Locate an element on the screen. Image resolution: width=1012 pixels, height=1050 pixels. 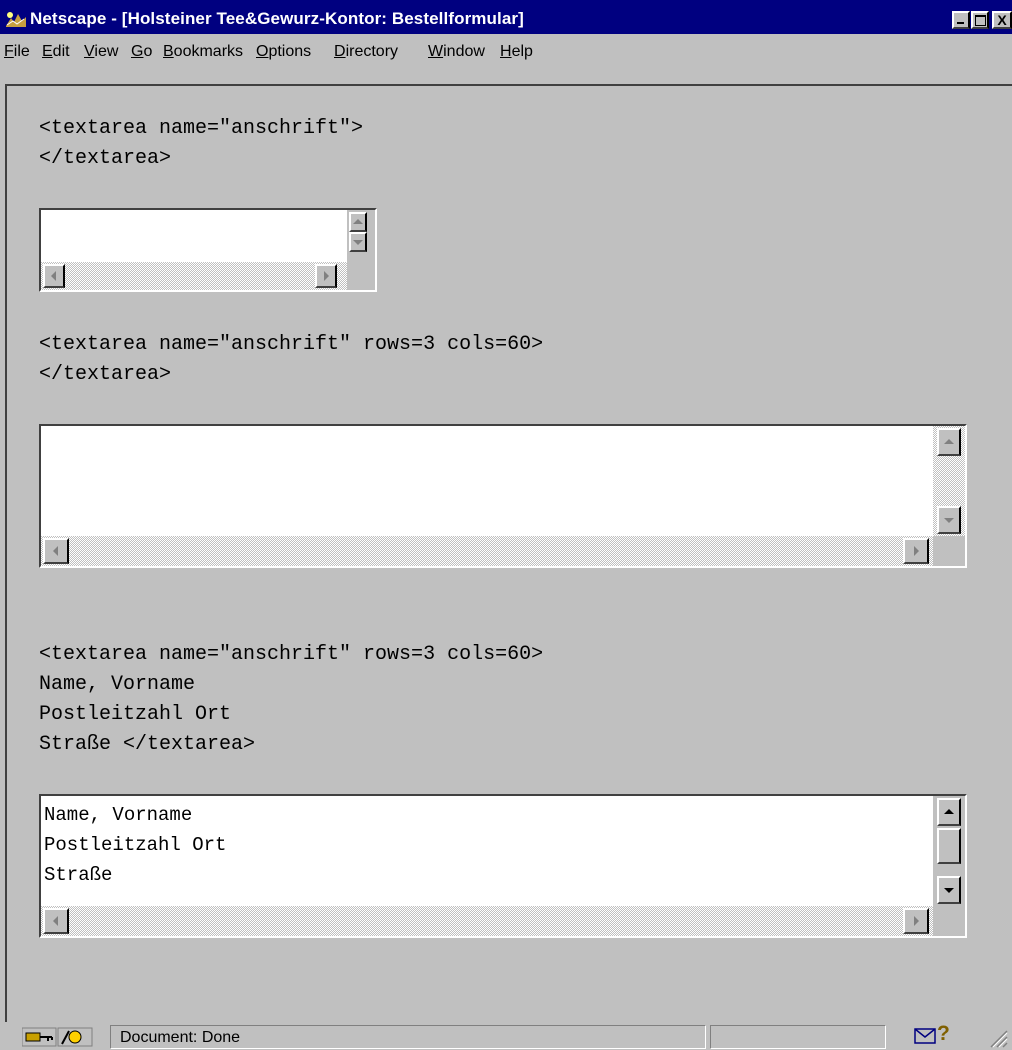
close-button: X is located at coordinates (1002, 20).